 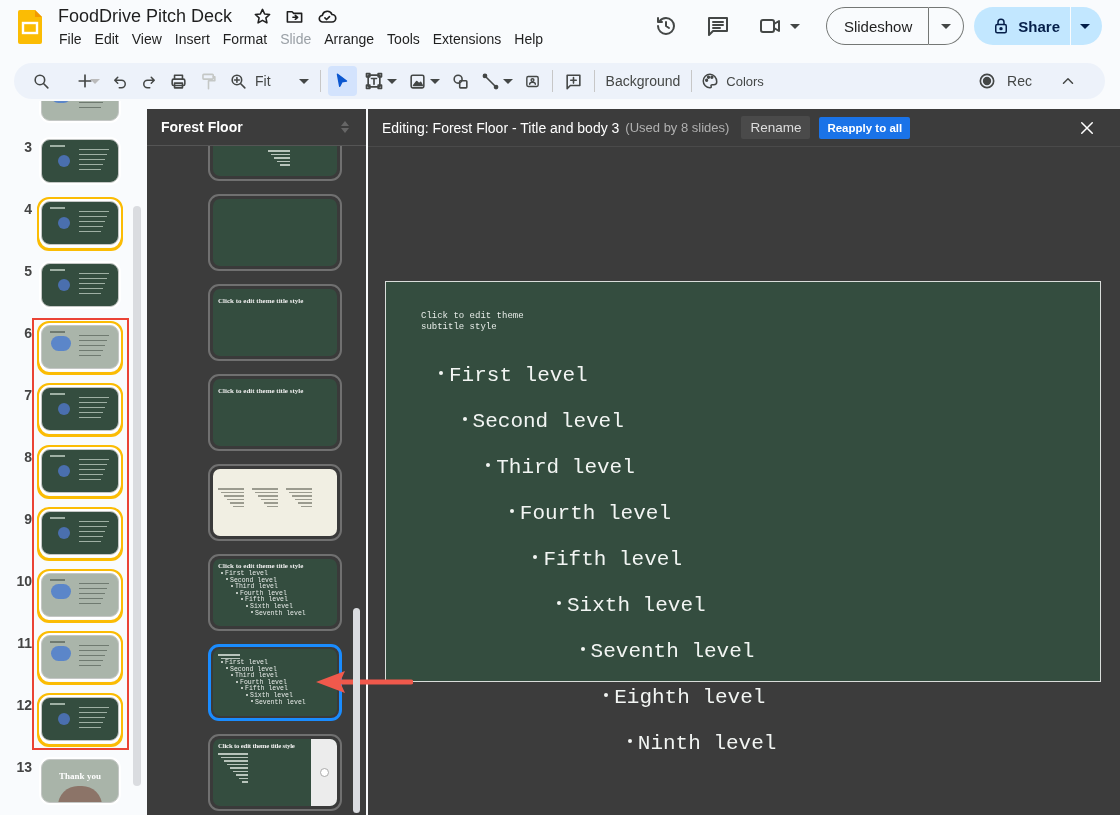 I want to click on slide-number: 9, so click(x=27, y=519).